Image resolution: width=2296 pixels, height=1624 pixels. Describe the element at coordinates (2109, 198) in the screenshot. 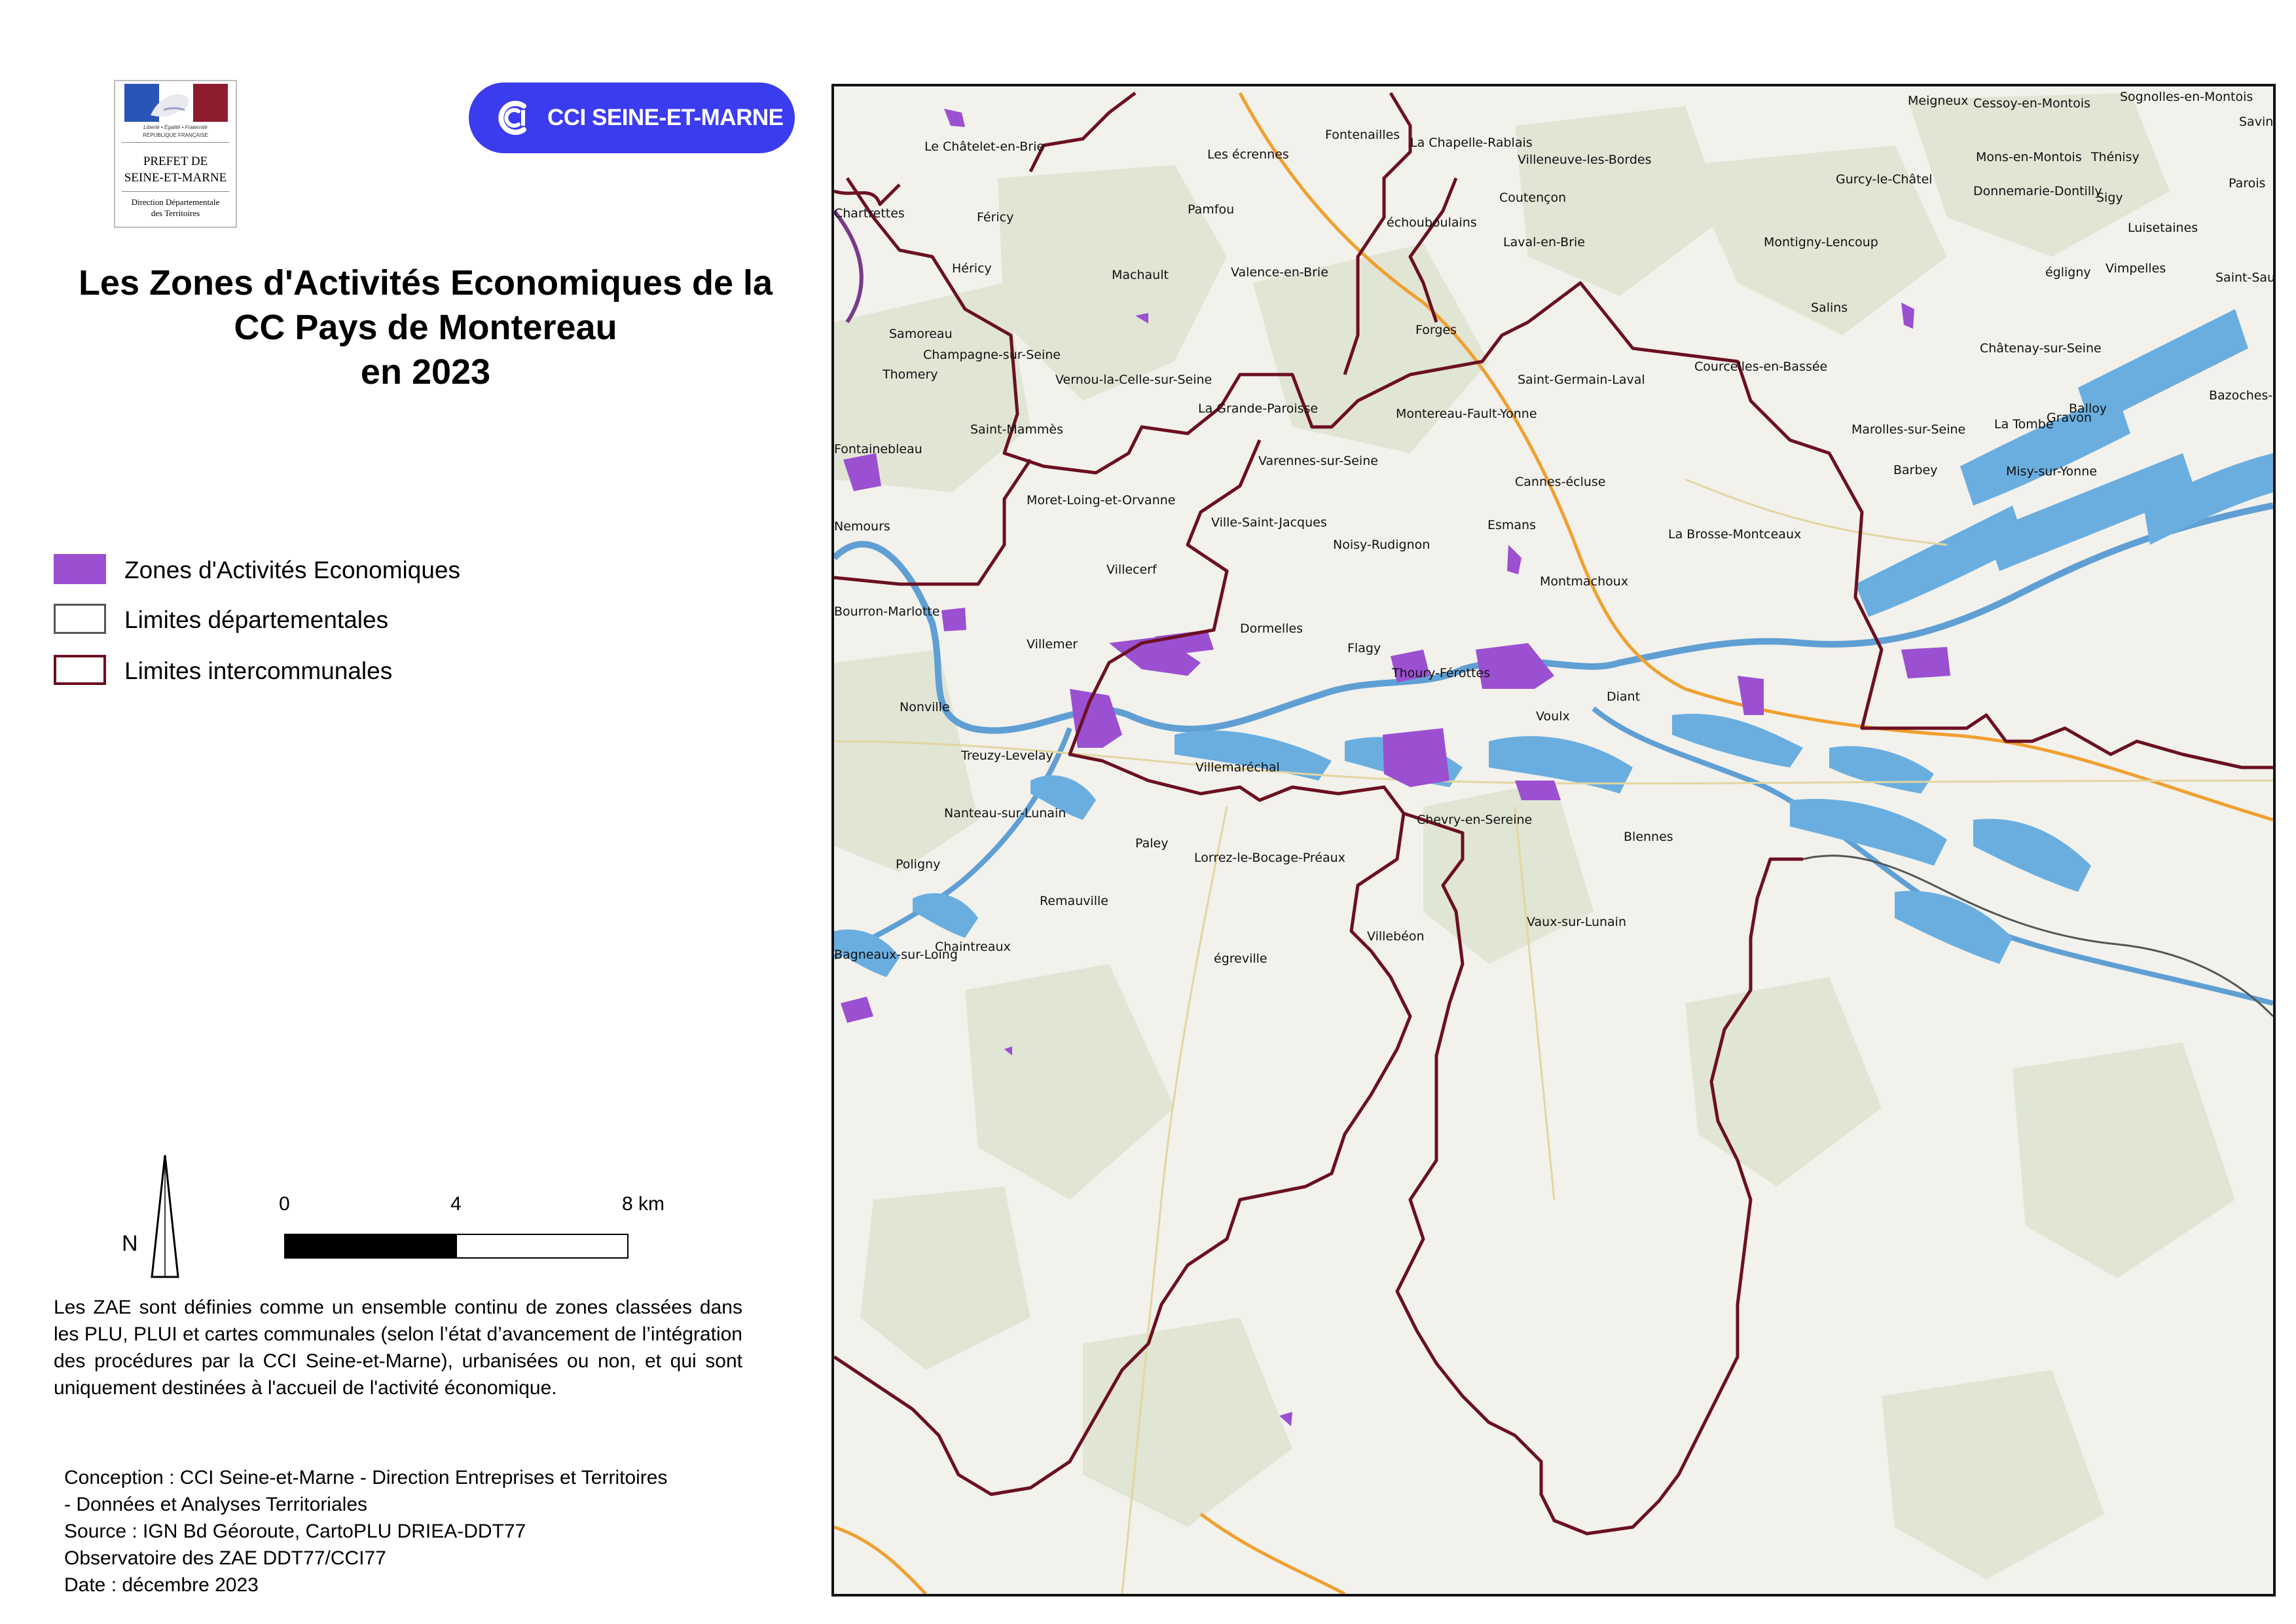

I see `place-label: Sigy` at that location.